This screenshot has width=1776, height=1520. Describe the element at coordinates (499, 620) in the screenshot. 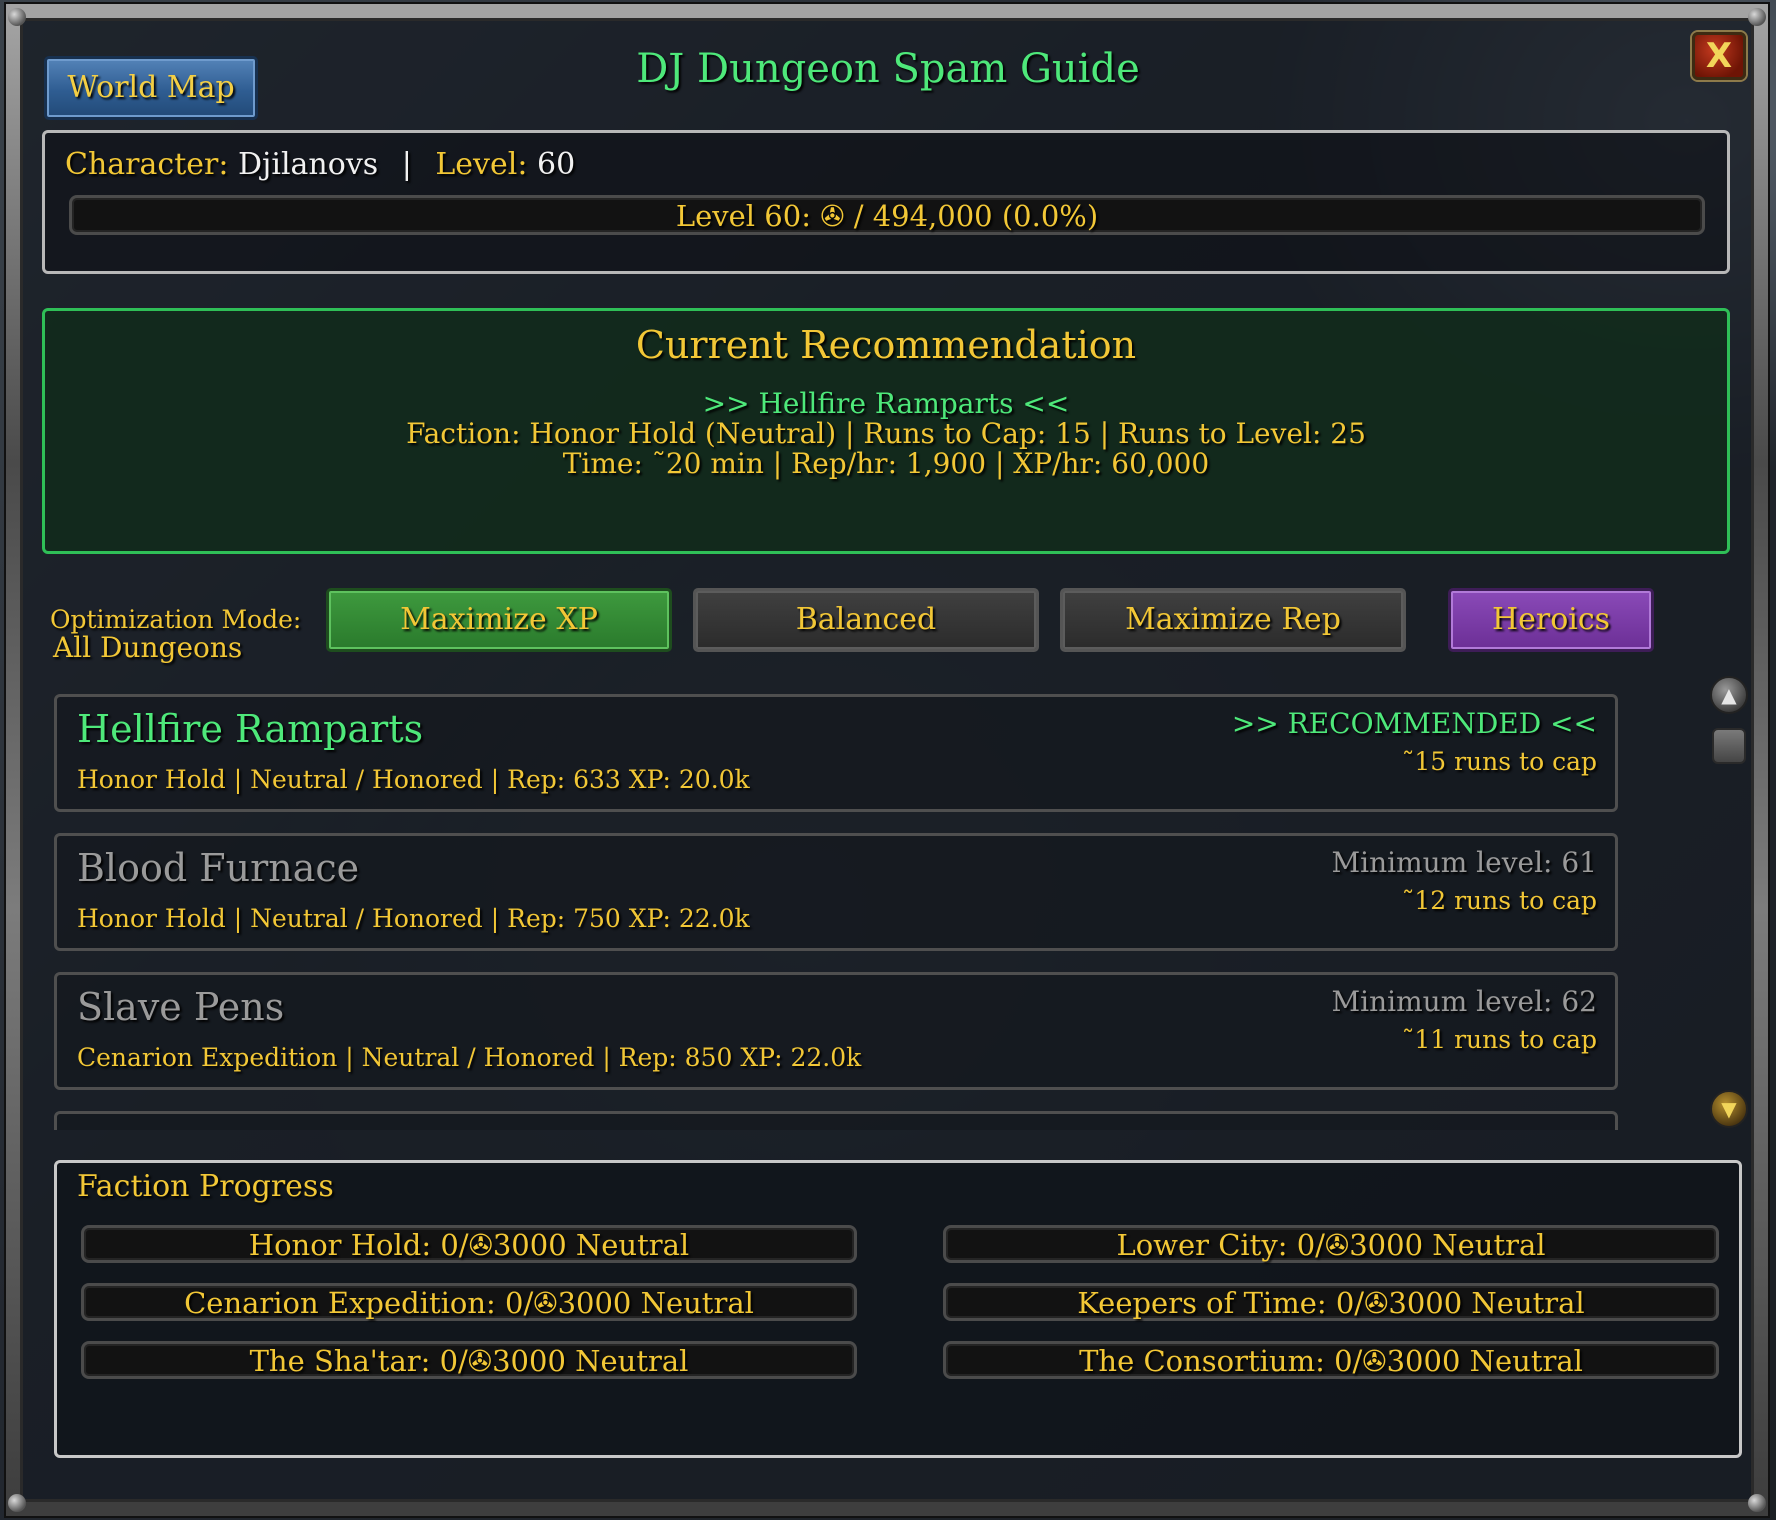

I see `maximize-xp-button: Maximize XP` at that location.